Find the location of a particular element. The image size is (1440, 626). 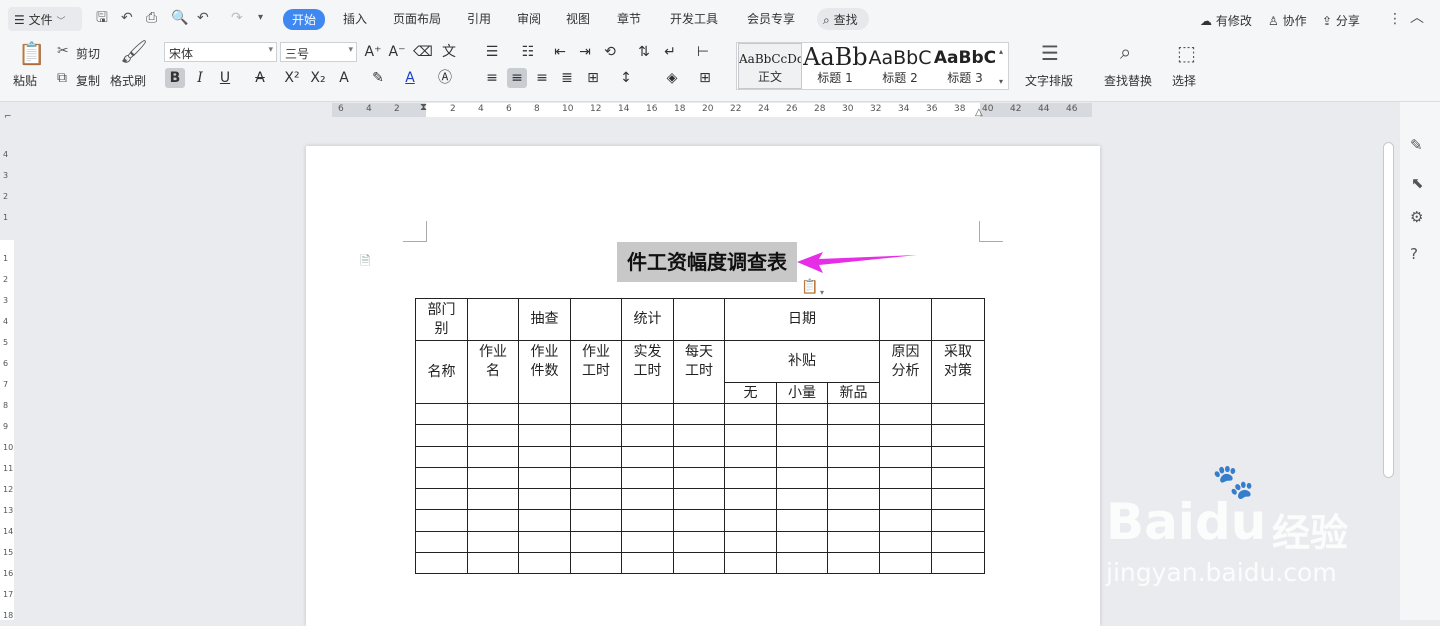

table-cell: 作业名 is located at coordinates (493, 372).